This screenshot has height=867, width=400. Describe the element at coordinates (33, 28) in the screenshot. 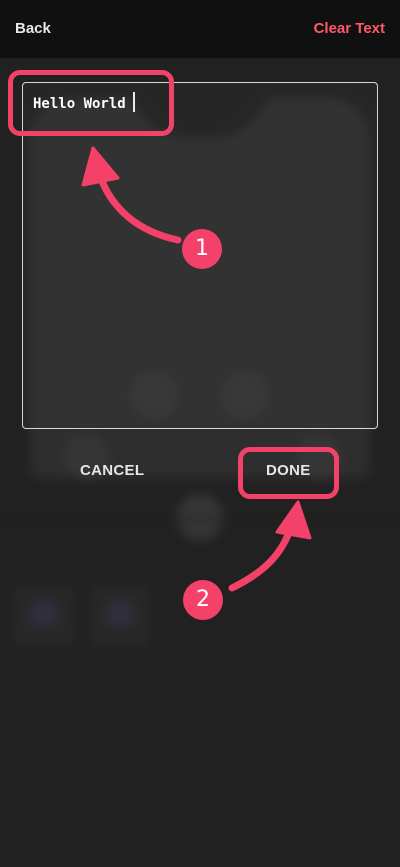

I see `back-button: Back` at that location.